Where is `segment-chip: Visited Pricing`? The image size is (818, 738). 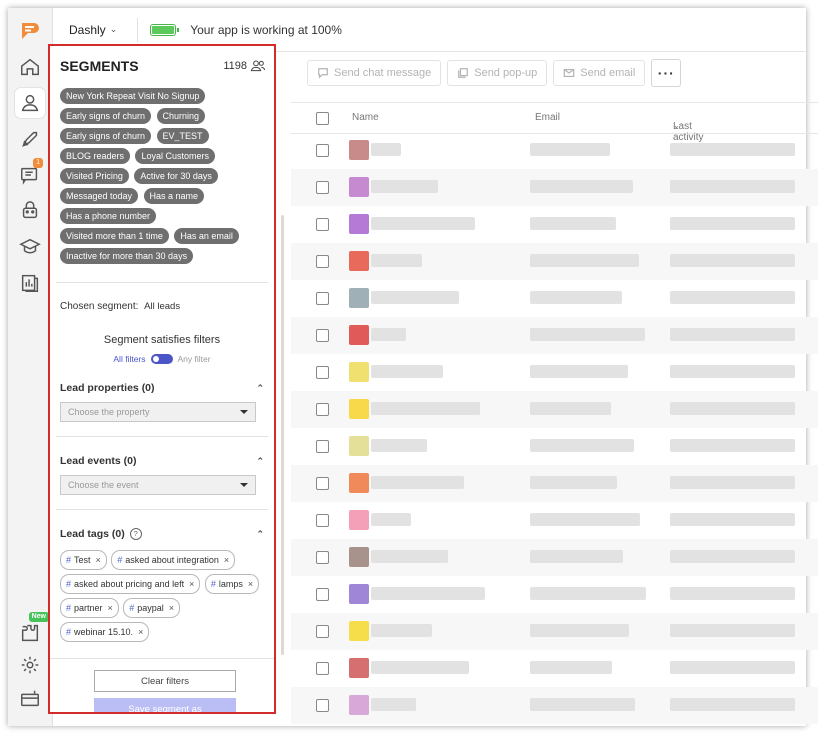 segment-chip: Visited Pricing is located at coordinates (94, 176).